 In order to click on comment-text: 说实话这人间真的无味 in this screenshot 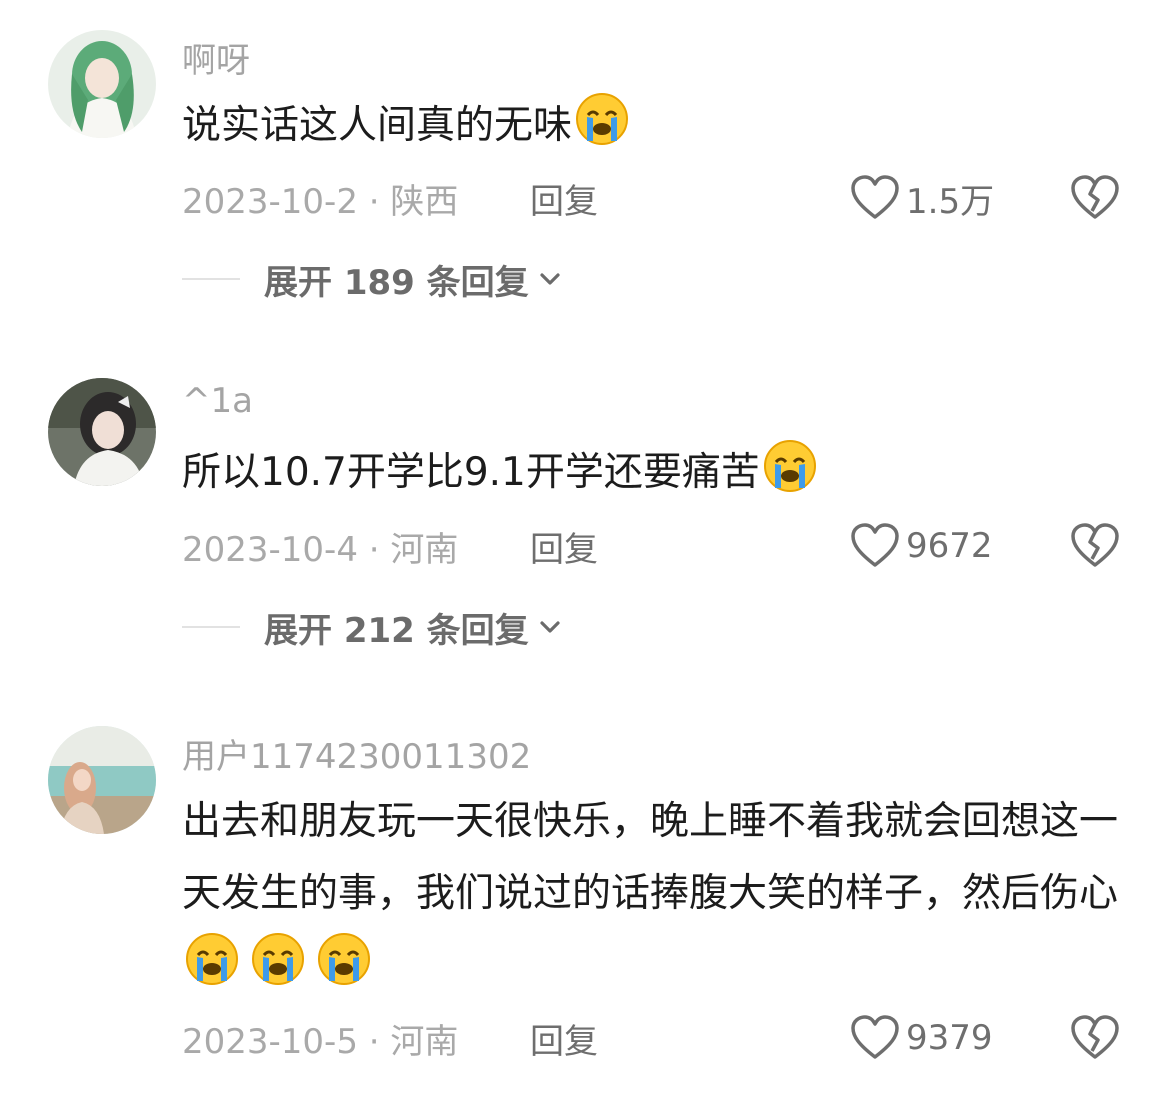, I will do `click(652, 126)`.